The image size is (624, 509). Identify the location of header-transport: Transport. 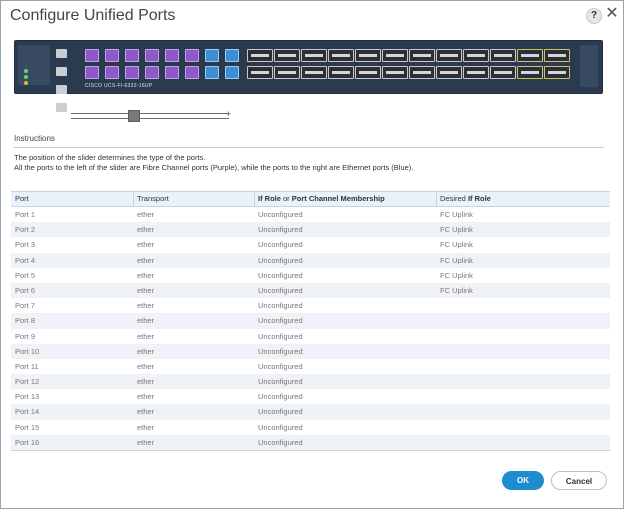
(151, 199).